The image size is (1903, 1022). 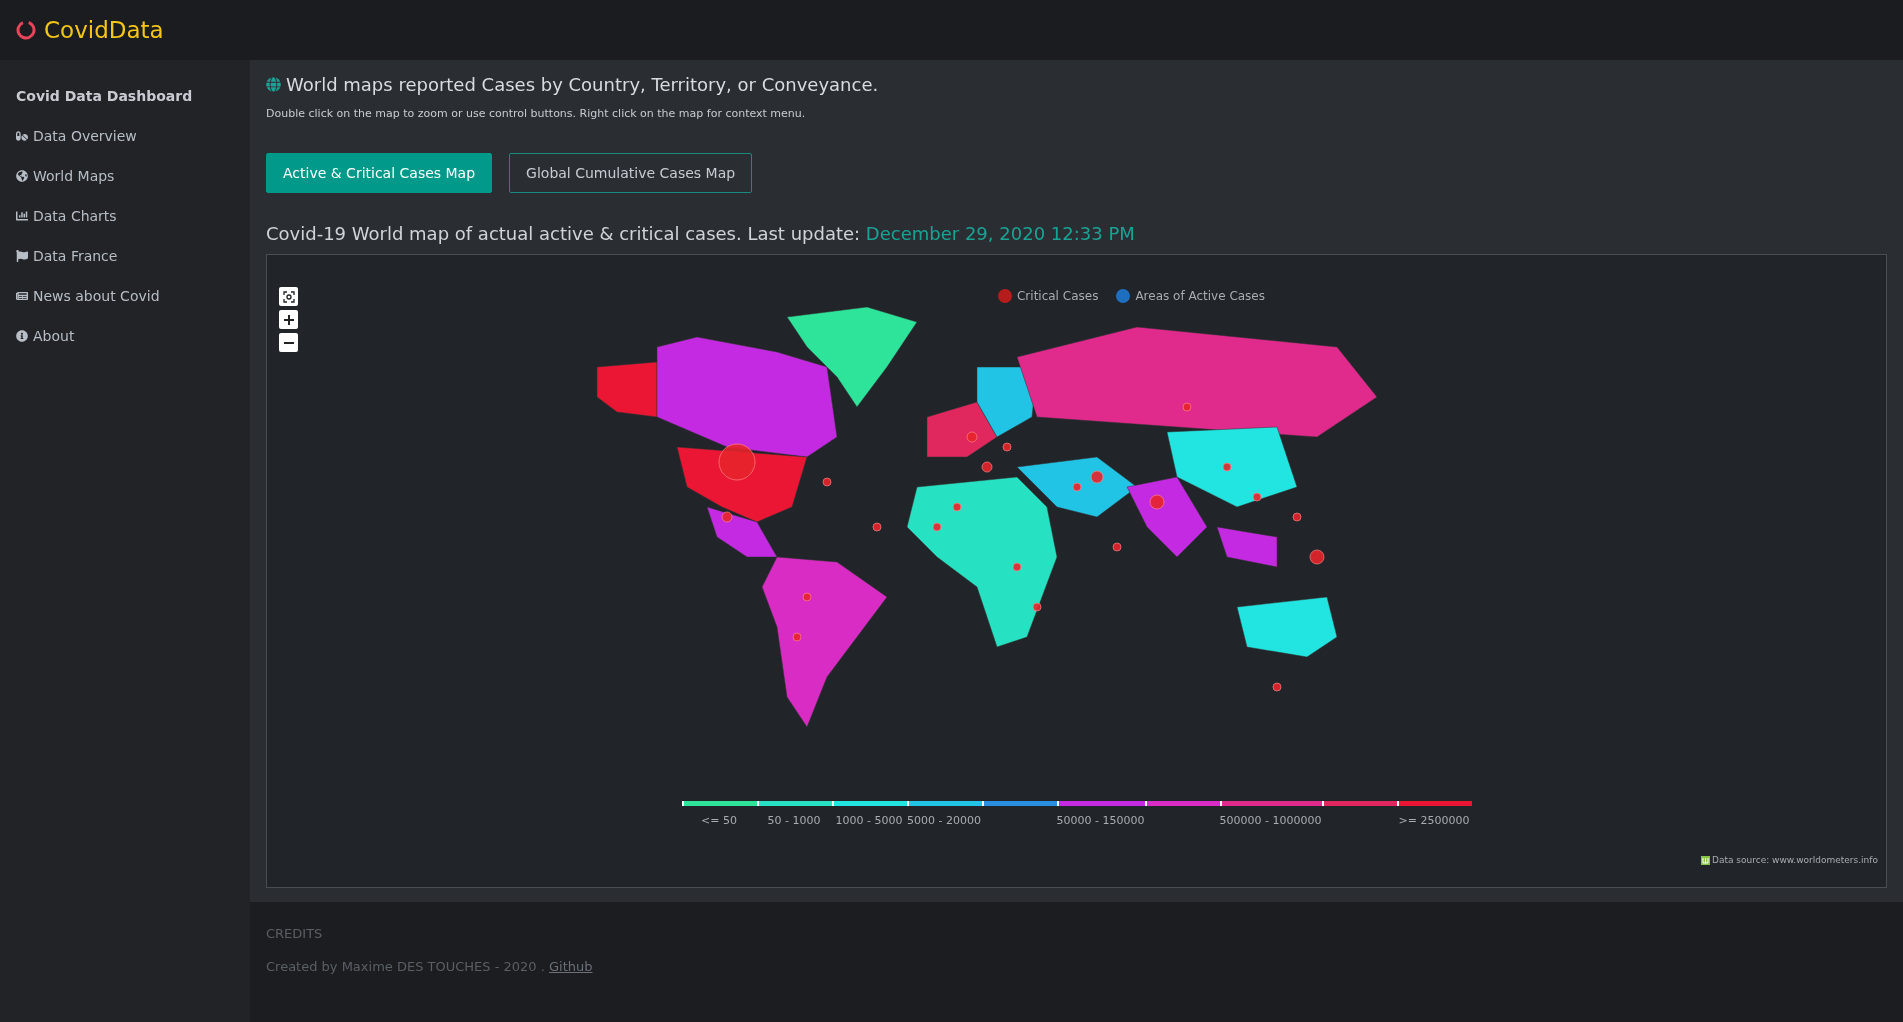 What do you see at coordinates (125, 296) in the screenshot?
I see `sidebar-item: News about Covid` at bounding box center [125, 296].